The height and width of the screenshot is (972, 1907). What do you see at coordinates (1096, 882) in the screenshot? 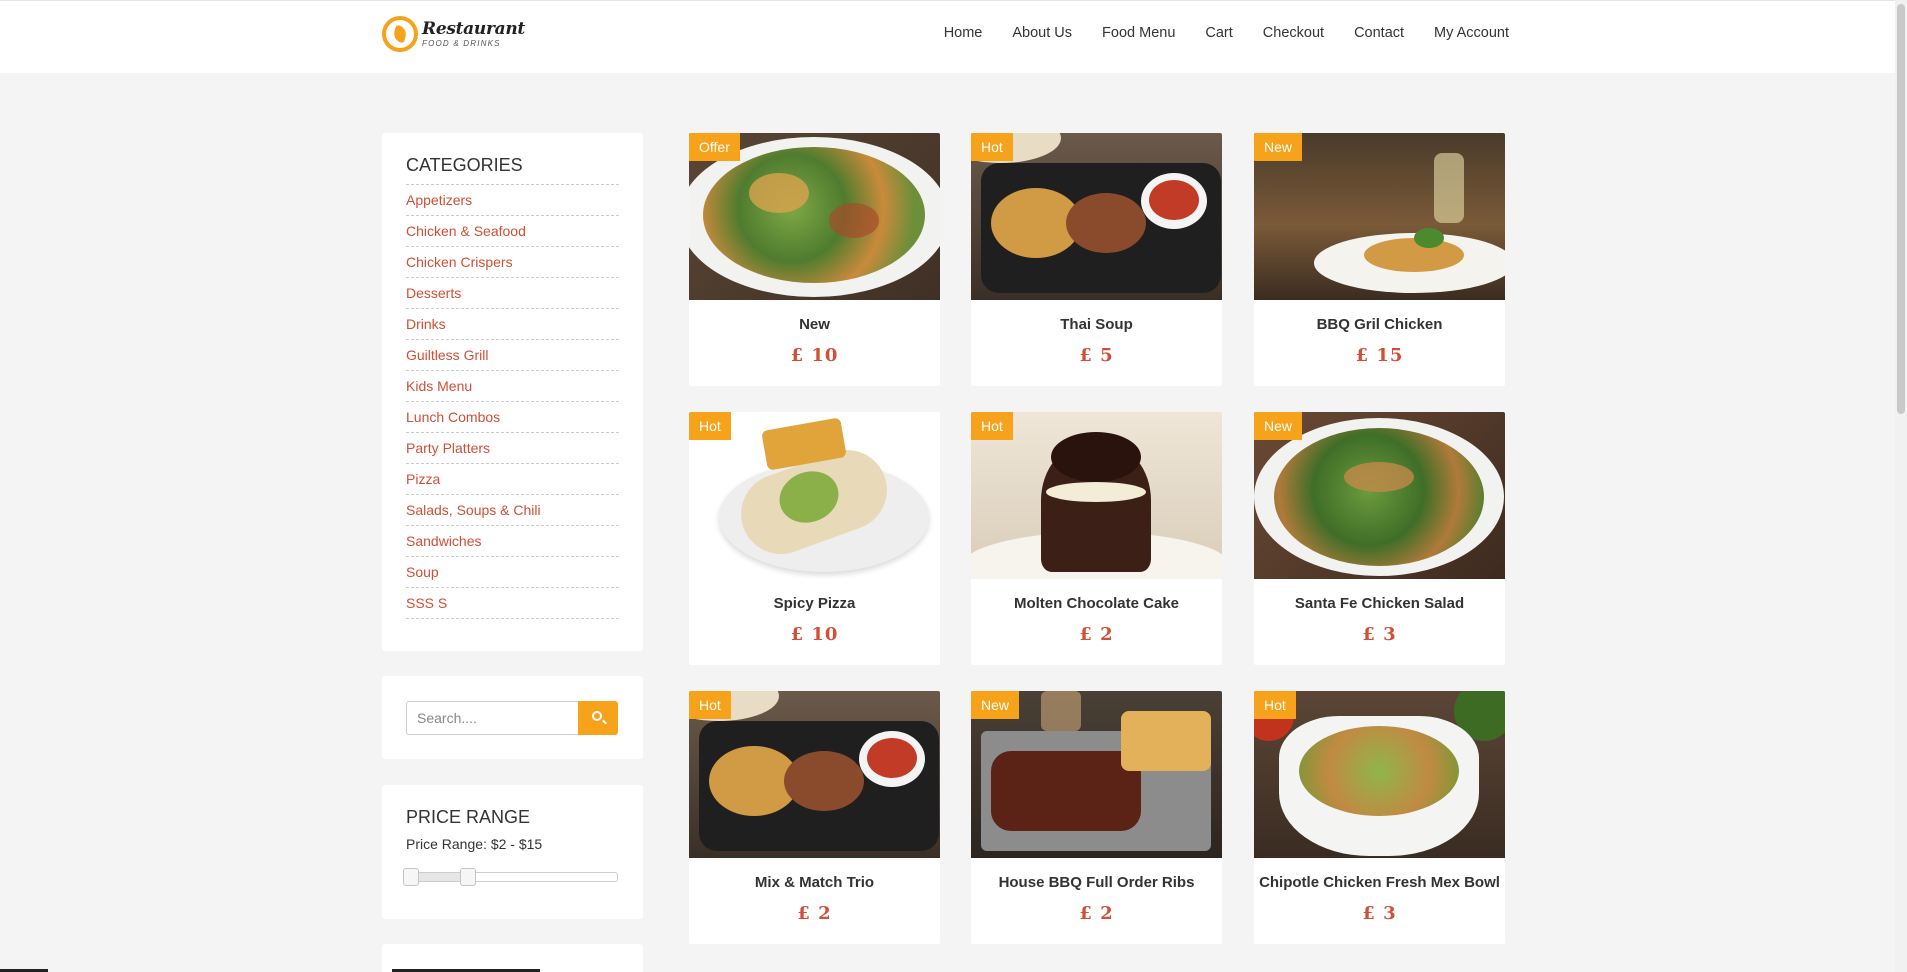
I see `product-name: House BBQ Full Order Ribs` at bounding box center [1096, 882].